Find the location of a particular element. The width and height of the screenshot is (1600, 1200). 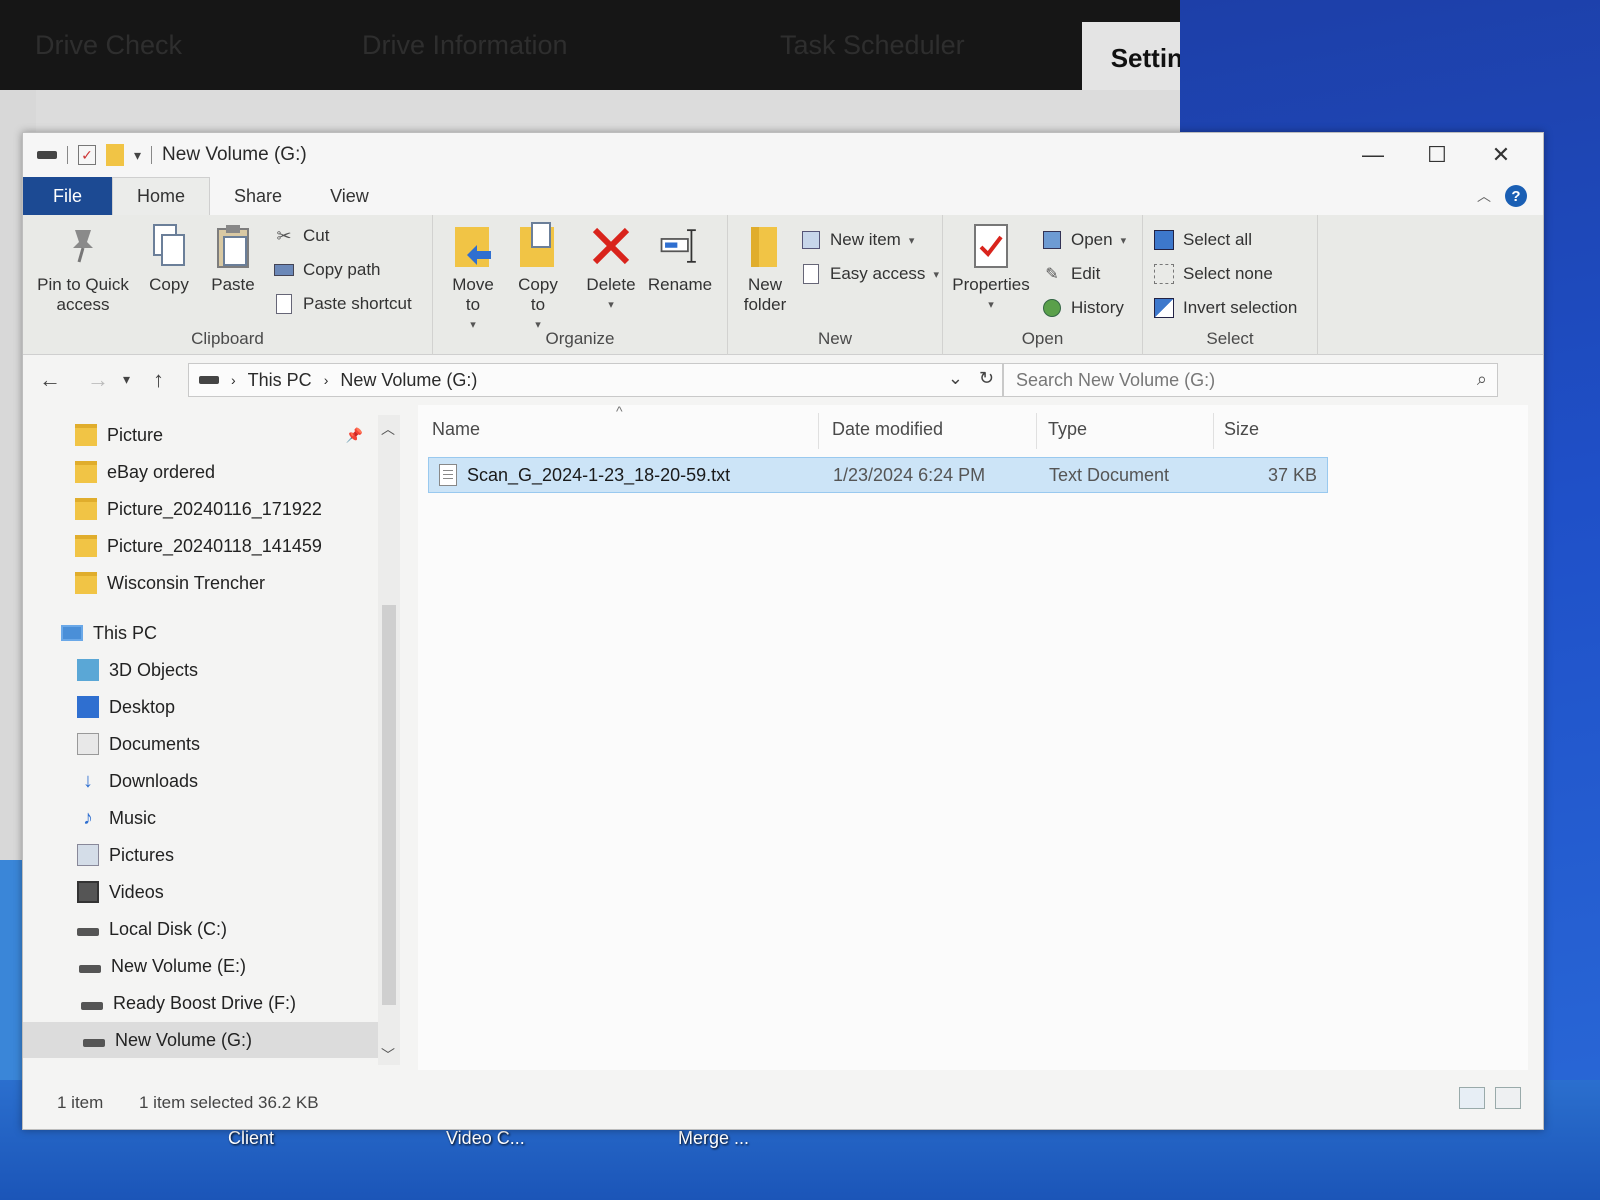

properties-button: Properties ▾ is located at coordinates (991, 268).